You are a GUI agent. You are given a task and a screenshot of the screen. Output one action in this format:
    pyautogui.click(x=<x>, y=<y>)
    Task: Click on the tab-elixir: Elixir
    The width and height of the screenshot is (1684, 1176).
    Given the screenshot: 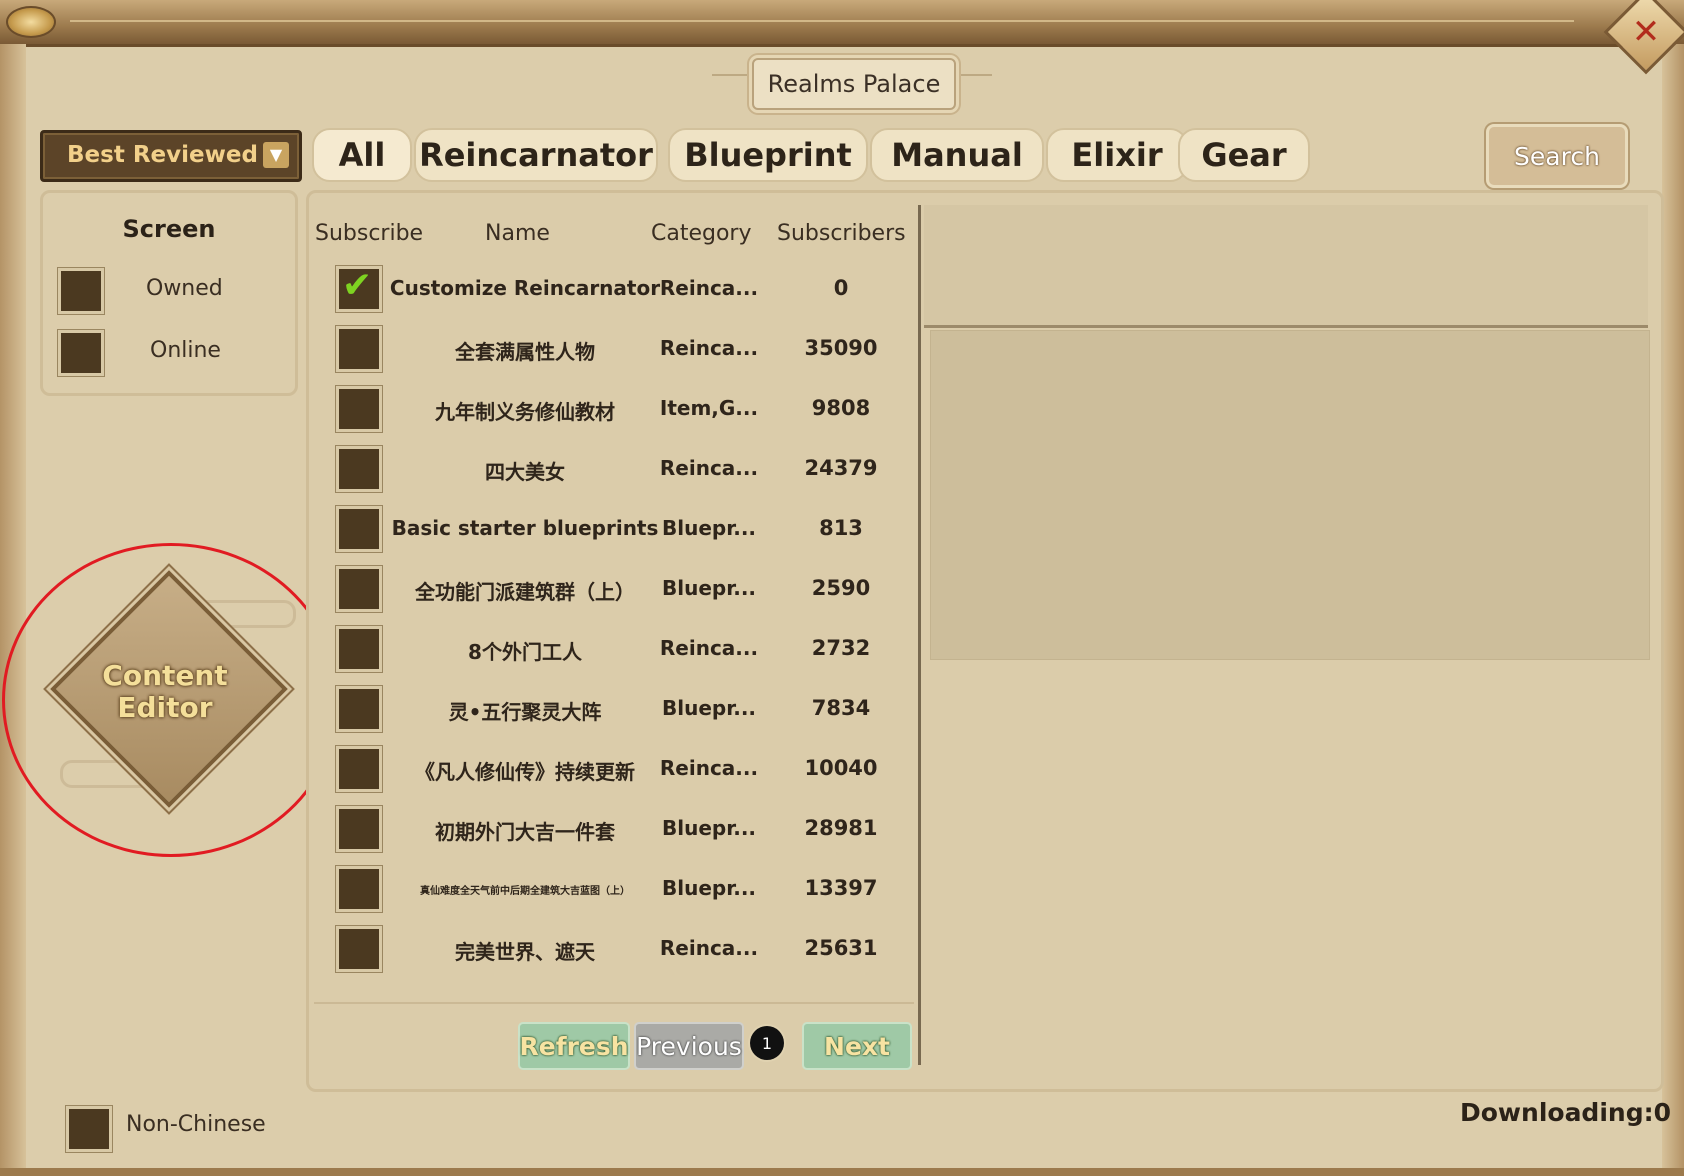 What is the action you would take?
    pyautogui.click(x=1117, y=155)
    